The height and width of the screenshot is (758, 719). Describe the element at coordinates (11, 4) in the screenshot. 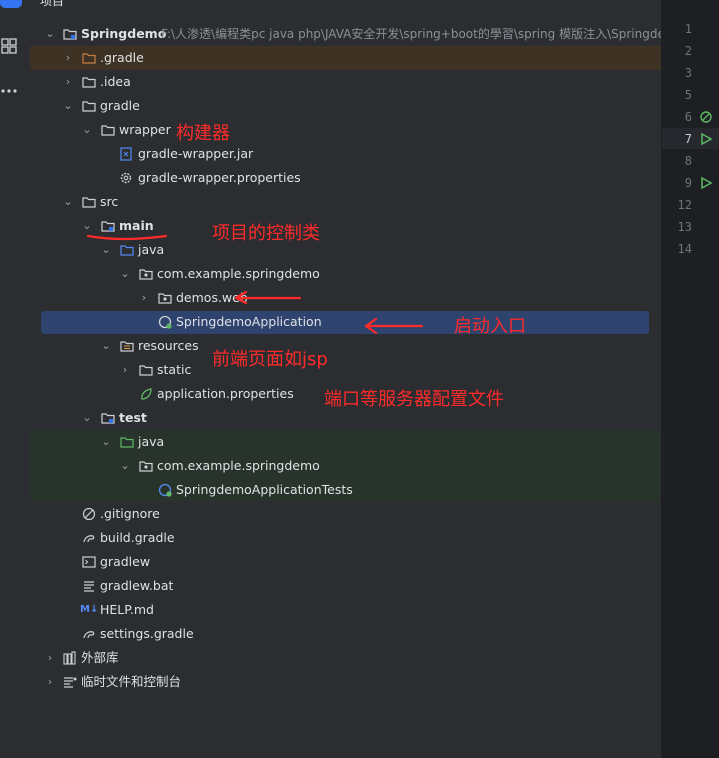

I see `project-tool-icon` at that location.